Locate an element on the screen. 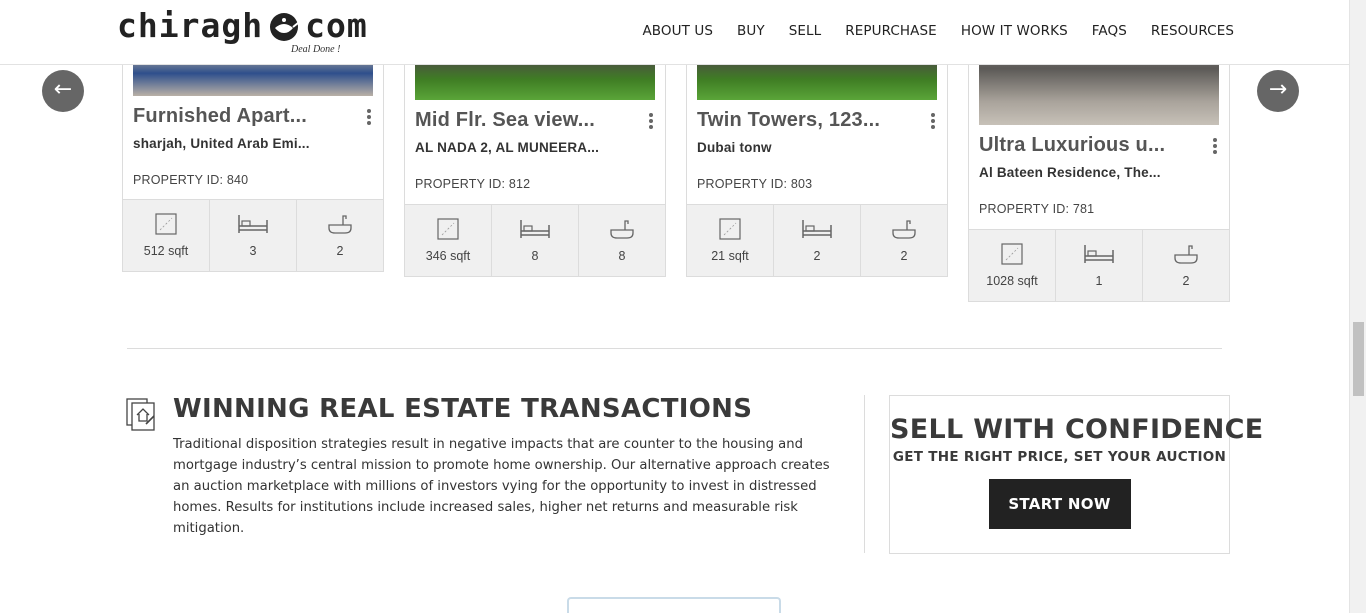  bath-value: 8 is located at coordinates (622, 256).